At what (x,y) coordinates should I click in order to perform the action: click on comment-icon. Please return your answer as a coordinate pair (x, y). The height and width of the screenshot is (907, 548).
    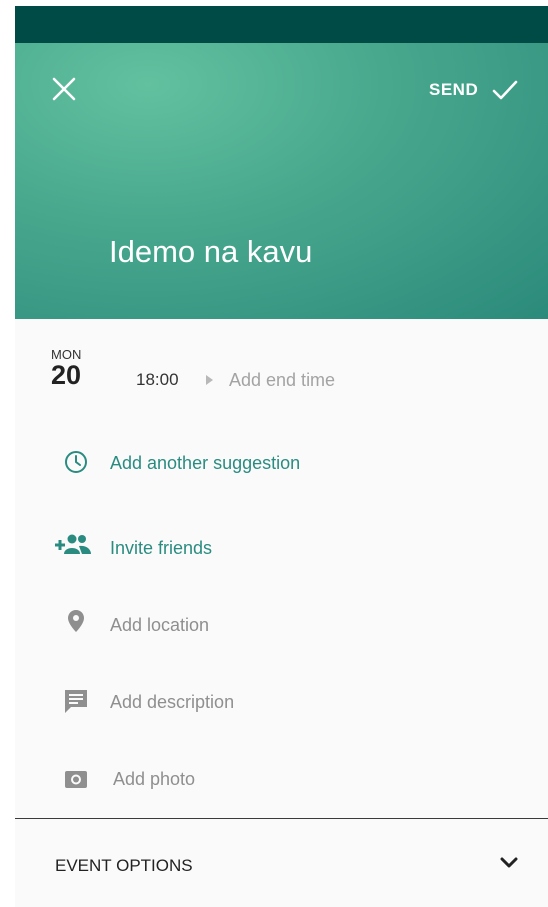
    Looking at the image, I should click on (76, 701).